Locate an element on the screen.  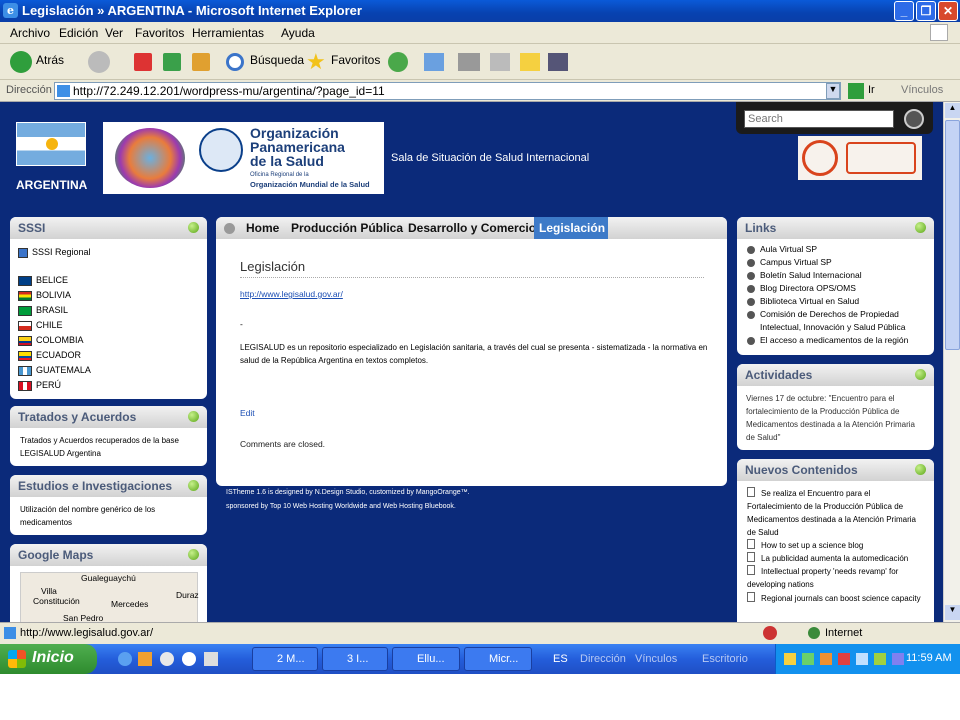
go-button: Ir is located at coordinates (871, 90).